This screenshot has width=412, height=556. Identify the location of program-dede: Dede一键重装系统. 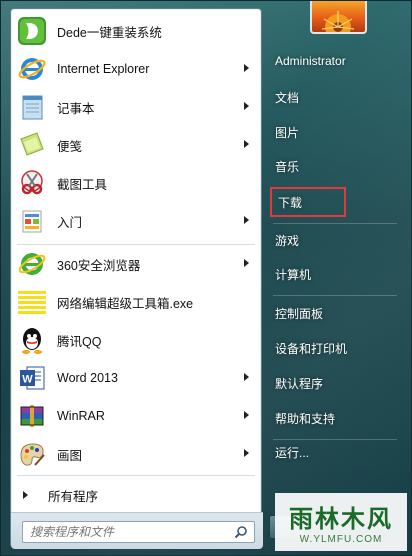
(136, 31).